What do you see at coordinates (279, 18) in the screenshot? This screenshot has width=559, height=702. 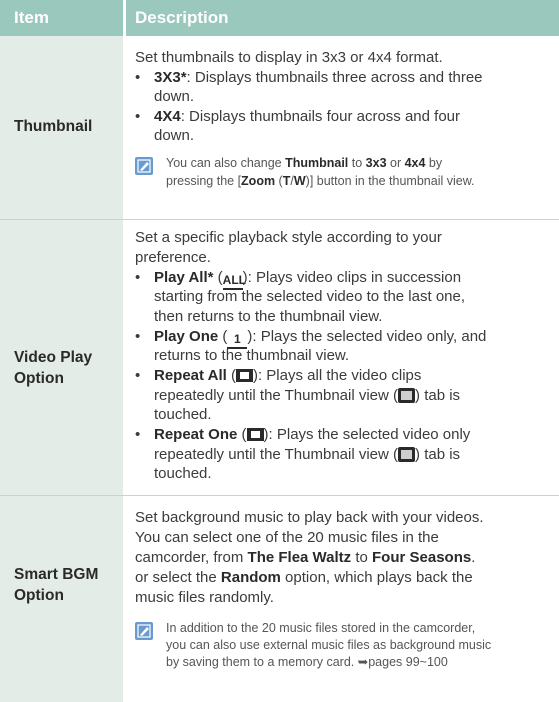 I see `table-header: Item Description` at bounding box center [279, 18].